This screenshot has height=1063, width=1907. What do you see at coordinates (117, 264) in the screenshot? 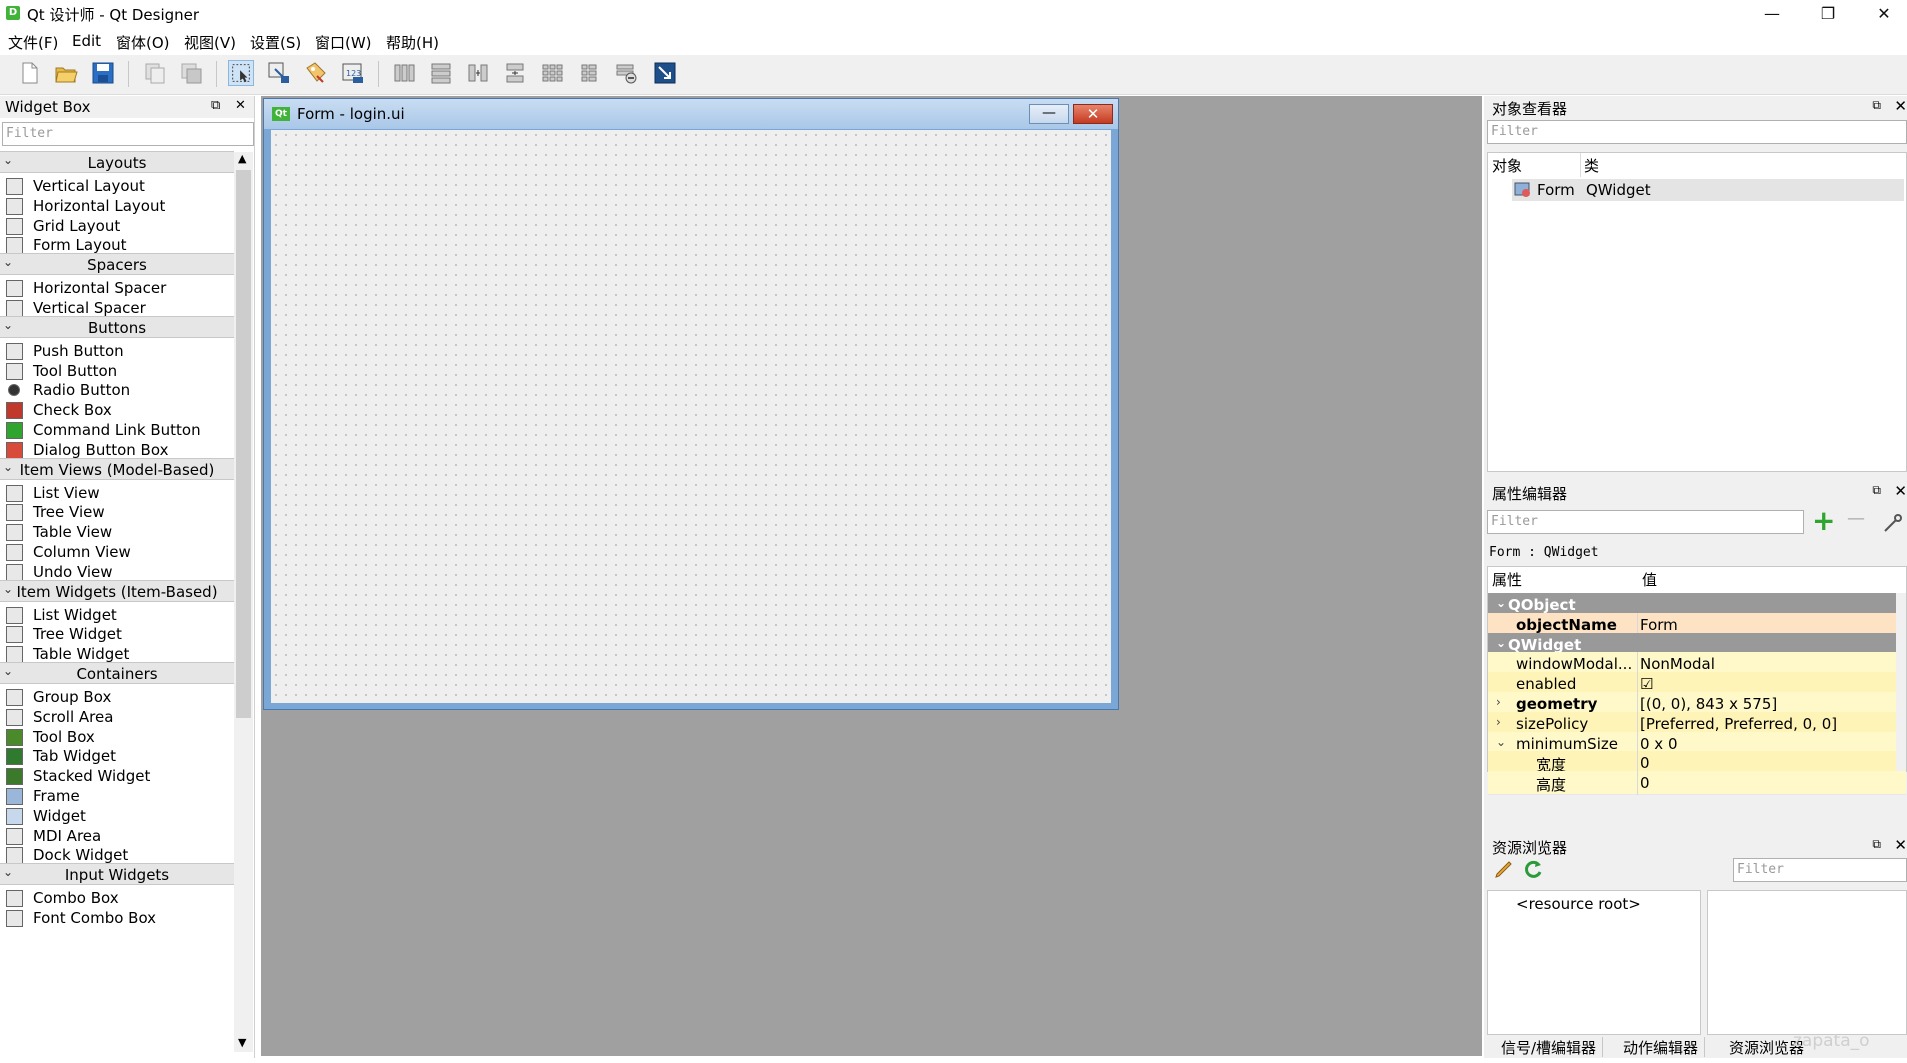
I see `category-header: ⌄ Spacers` at bounding box center [117, 264].